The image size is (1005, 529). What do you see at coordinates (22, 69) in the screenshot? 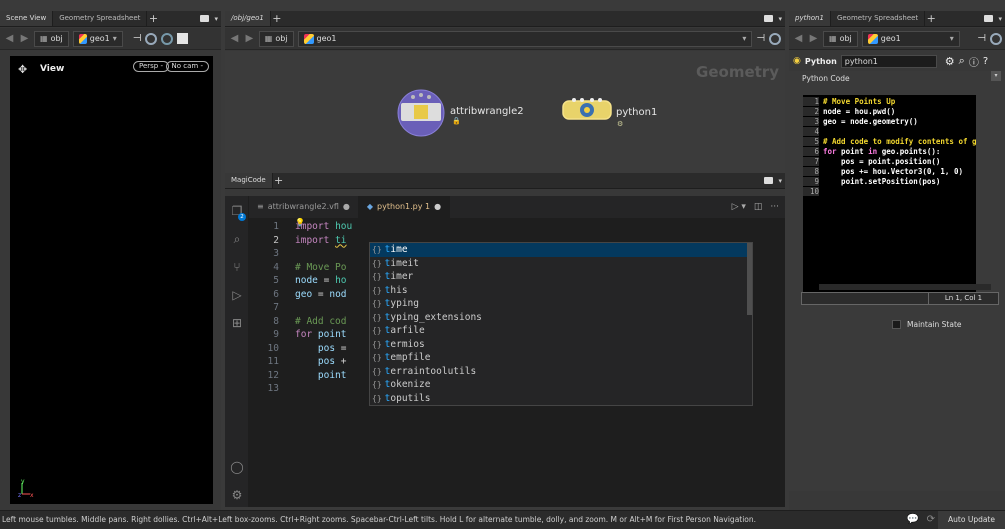
I see `view-tool-icon: ✥` at bounding box center [22, 69].